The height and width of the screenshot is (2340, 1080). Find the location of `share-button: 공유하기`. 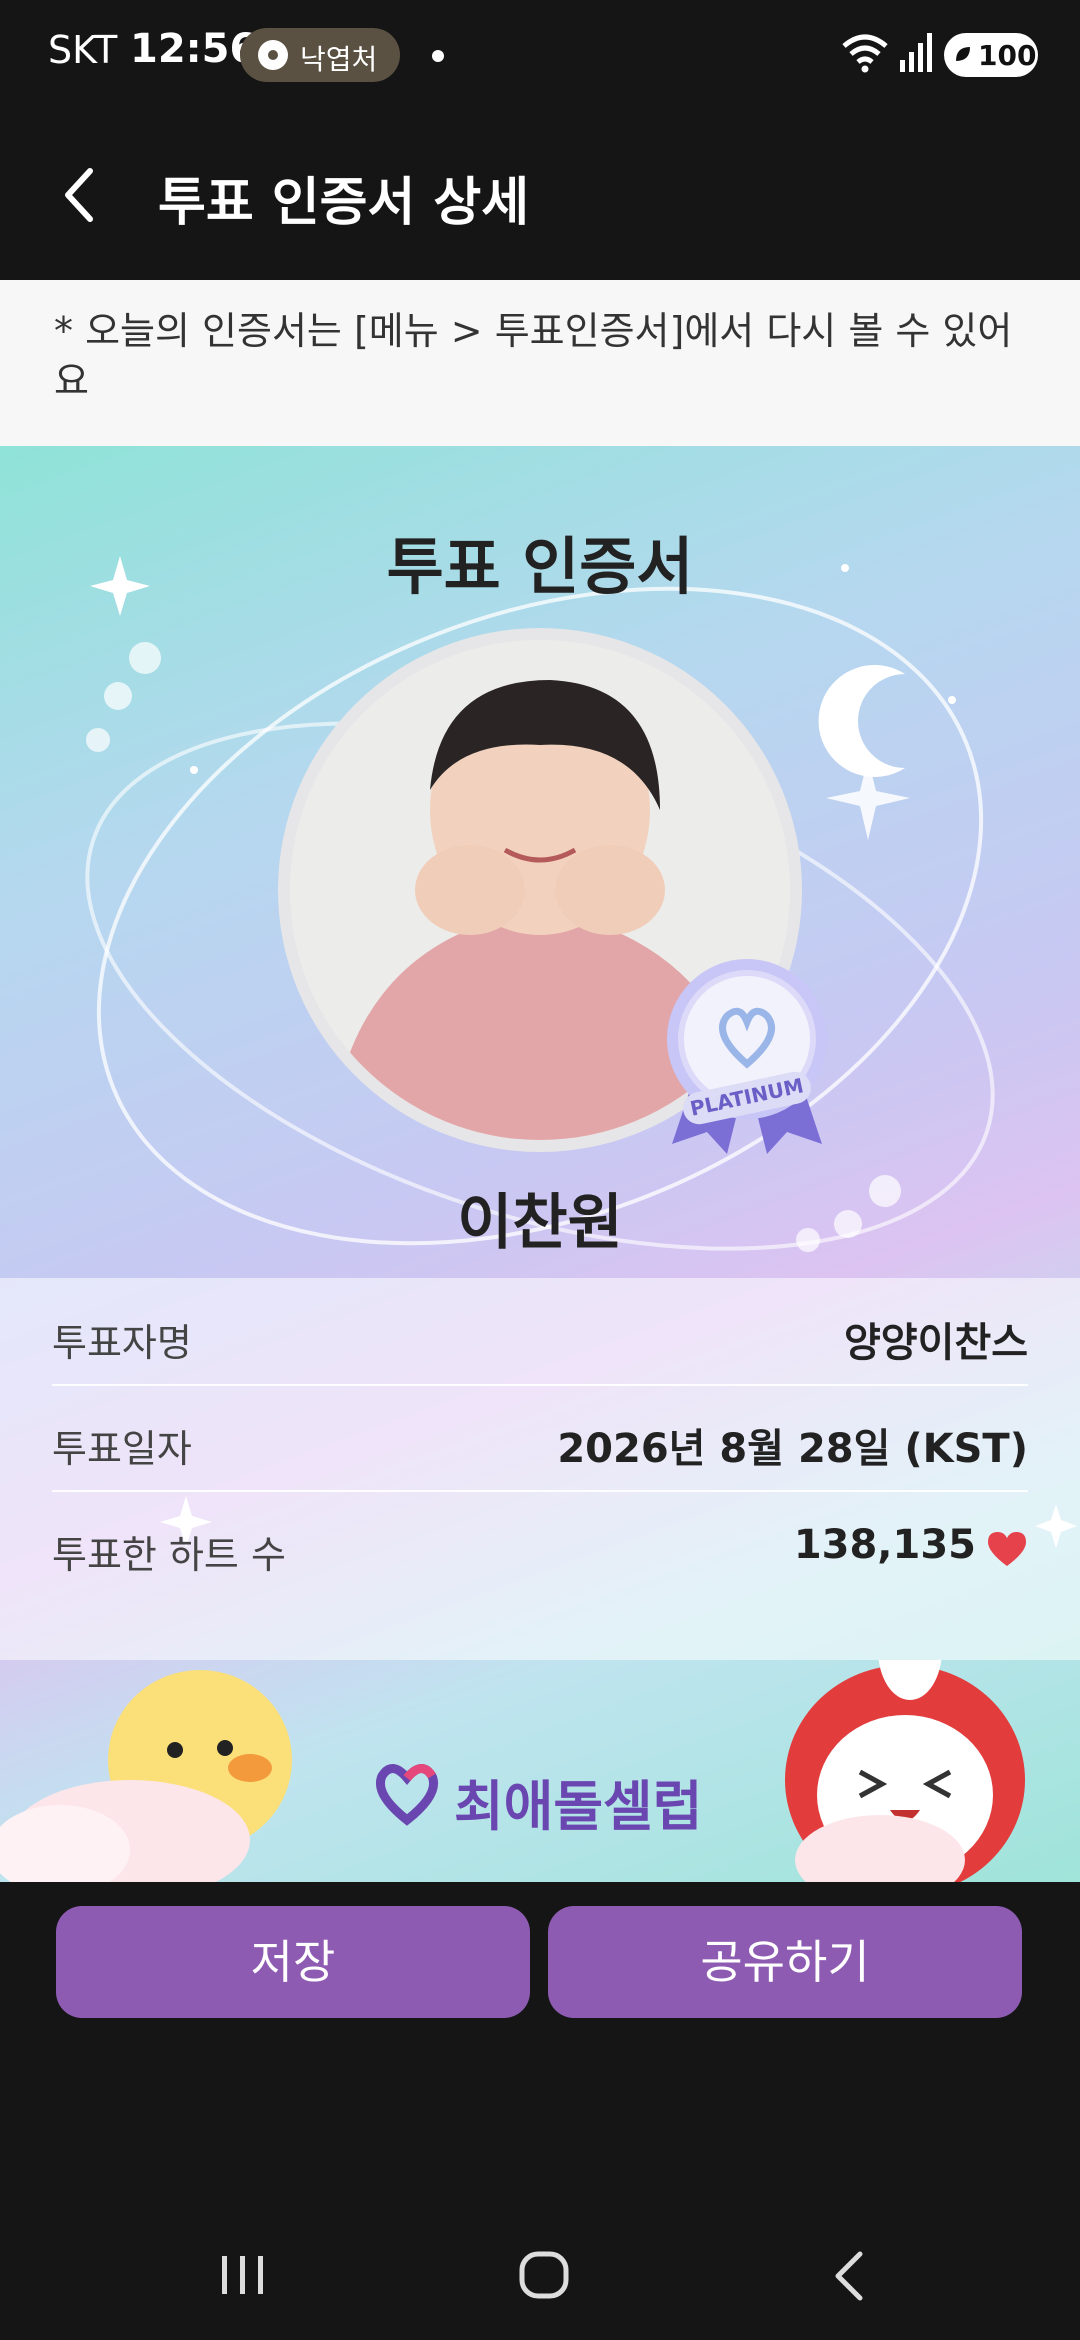

share-button: 공유하기 is located at coordinates (785, 1962).